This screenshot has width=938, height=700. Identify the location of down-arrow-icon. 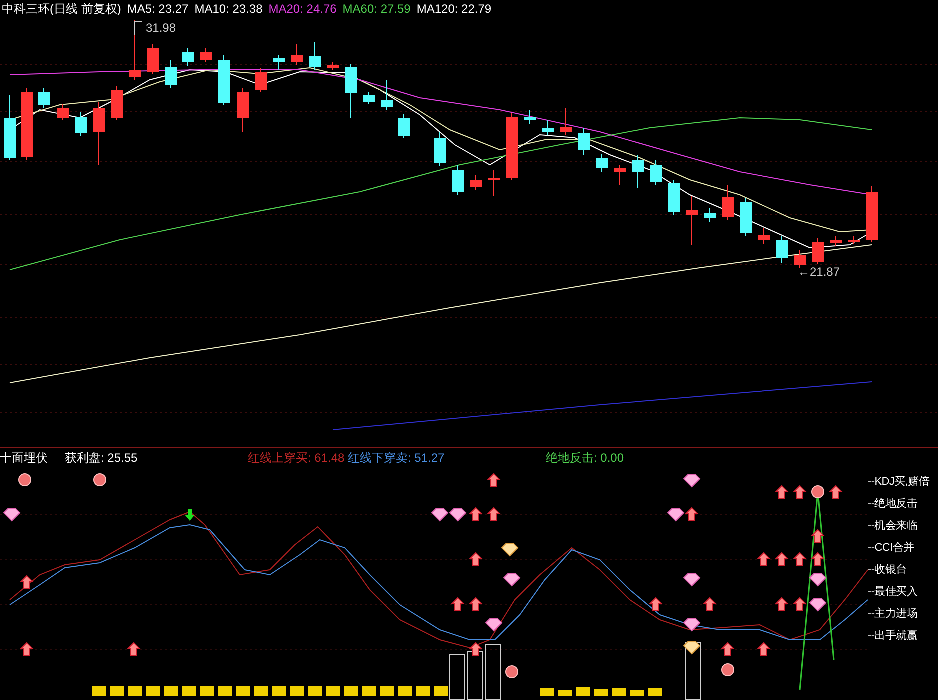
(190, 515).